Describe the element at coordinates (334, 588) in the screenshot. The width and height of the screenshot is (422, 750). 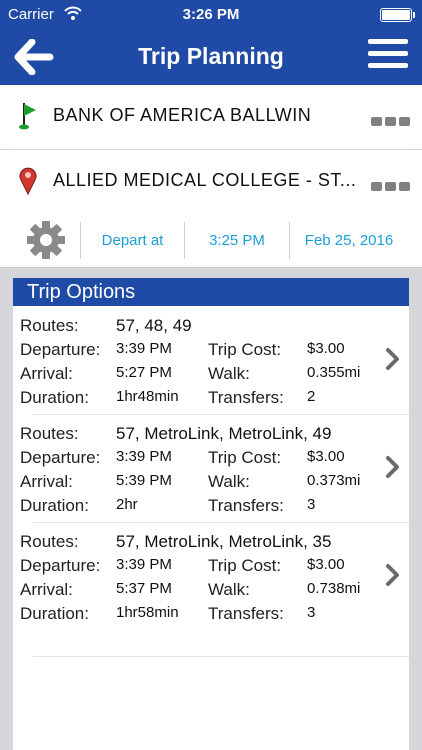
I see `walk-value: 0.738mi` at that location.